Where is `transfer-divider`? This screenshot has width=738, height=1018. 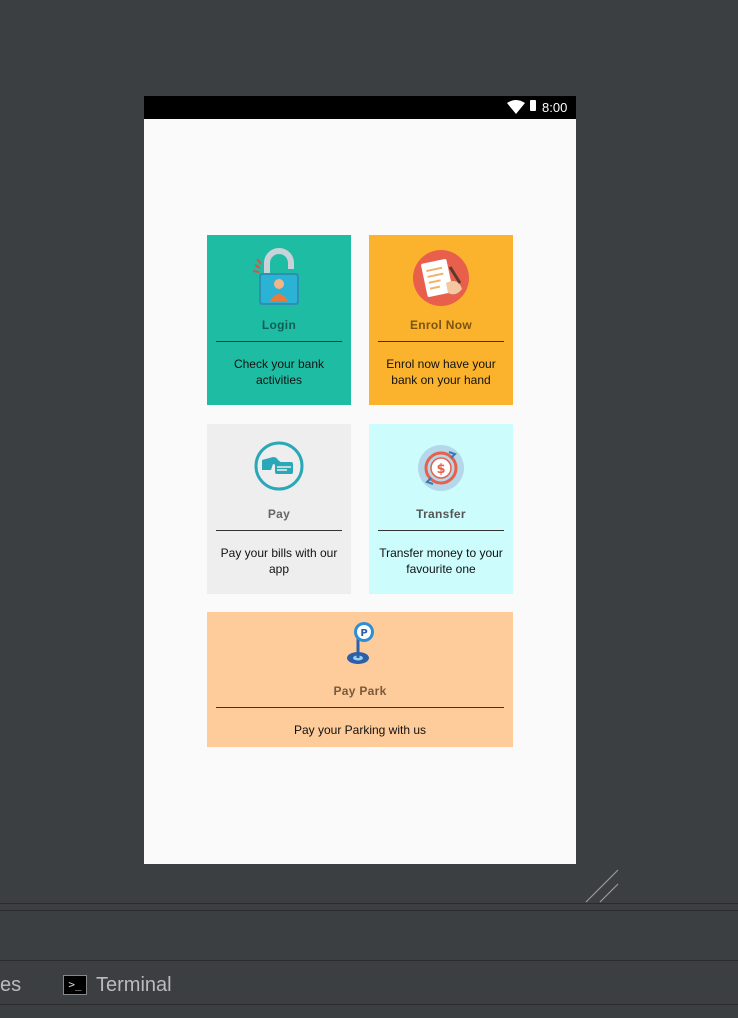
transfer-divider is located at coordinates (441, 530).